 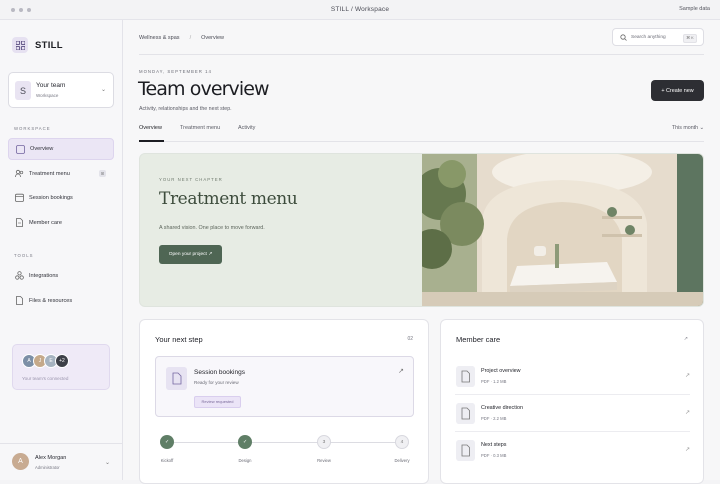 I want to click on calendar-icon, so click(x=19, y=197).